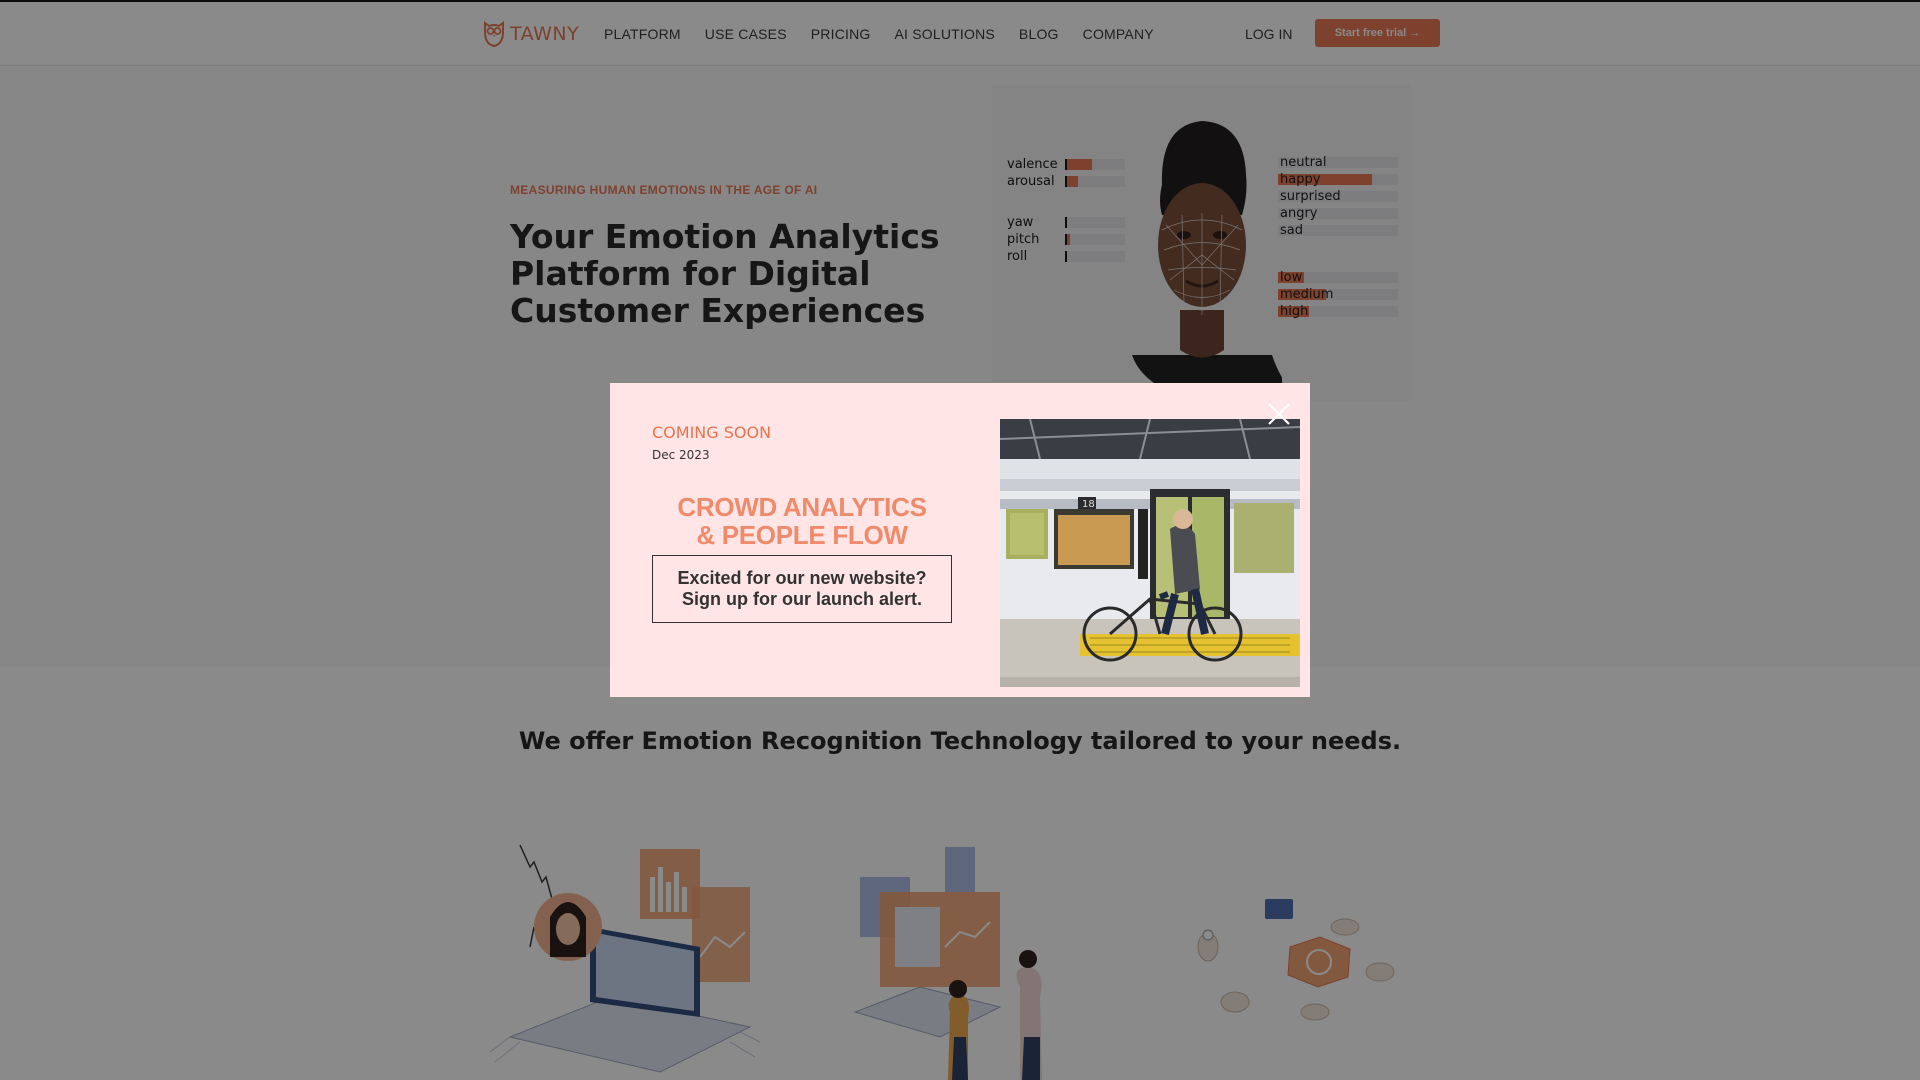  I want to click on modal-eyebrow: COMING SOON, so click(712, 432).